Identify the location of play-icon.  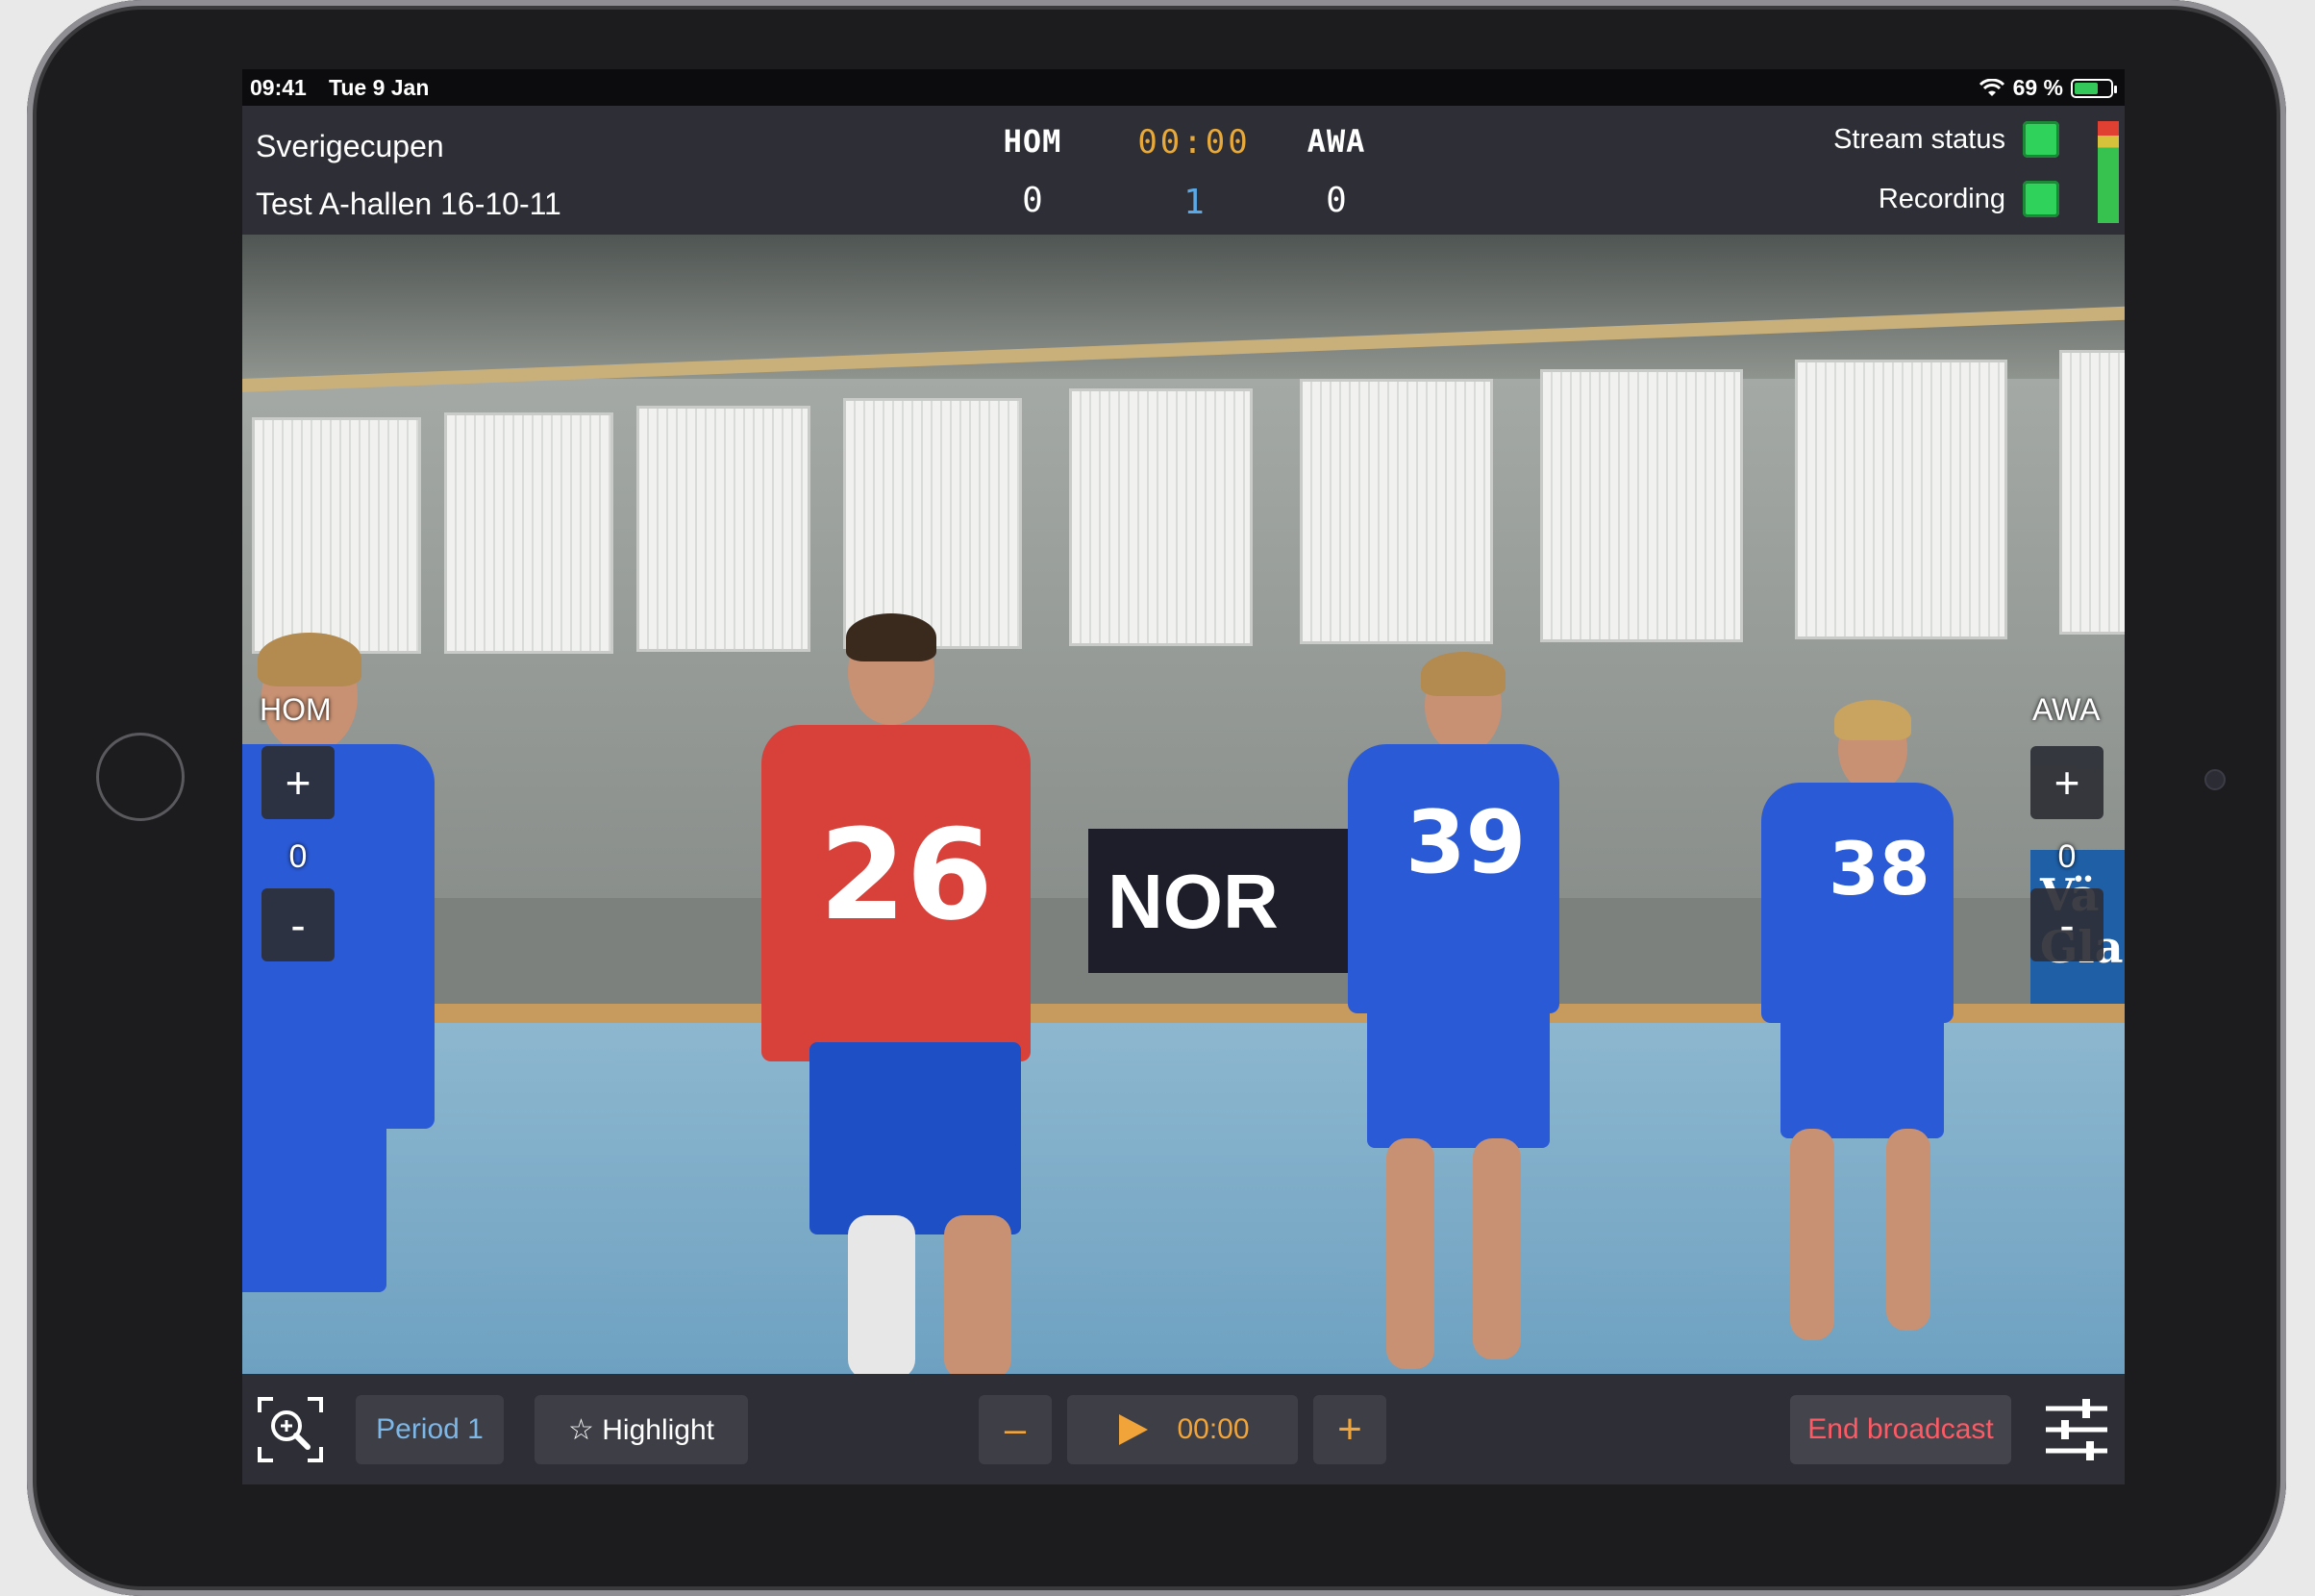
(1134, 1430).